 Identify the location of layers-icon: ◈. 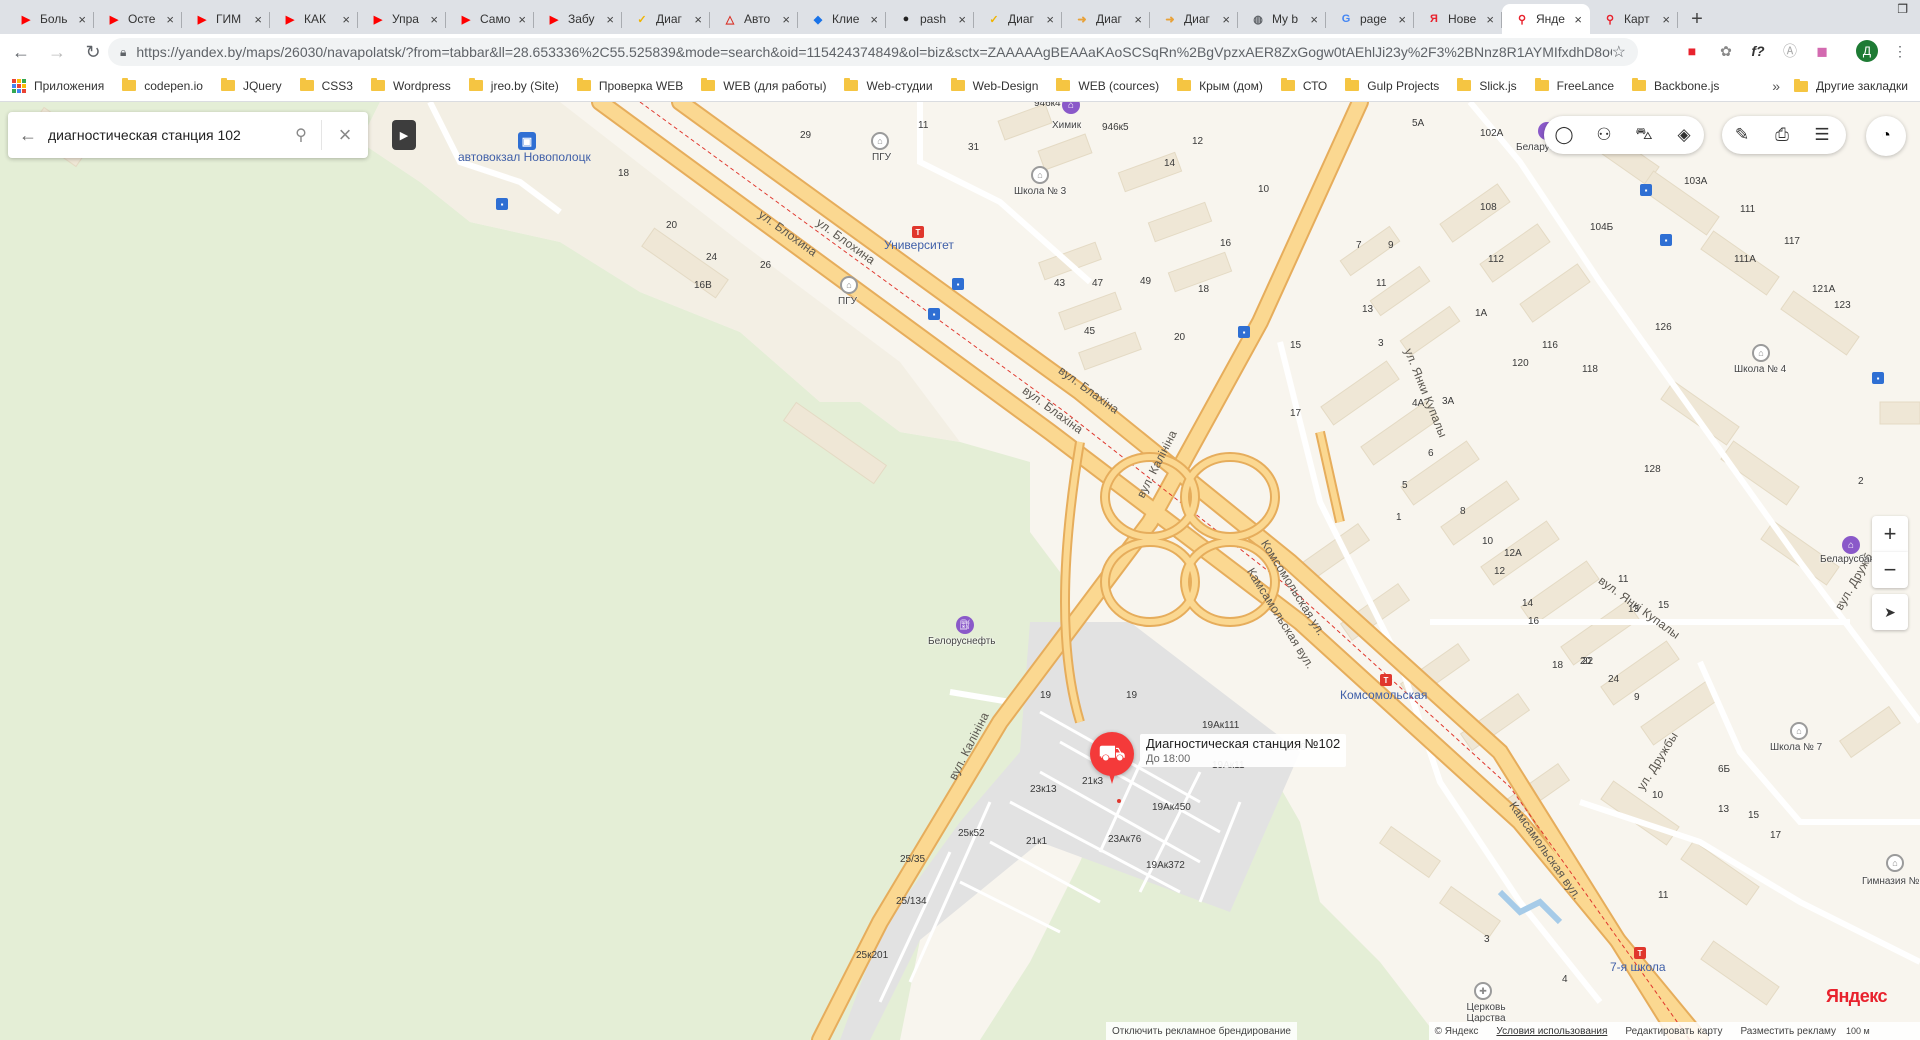
(1684, 135).